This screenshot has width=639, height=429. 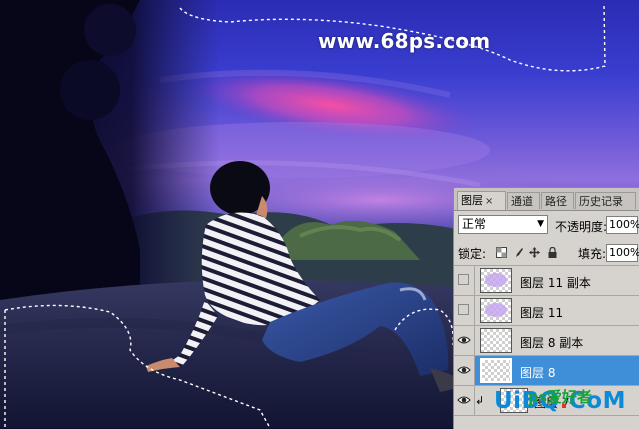 I want to click on tab-paths: 路径, so click(x=557, y=200).